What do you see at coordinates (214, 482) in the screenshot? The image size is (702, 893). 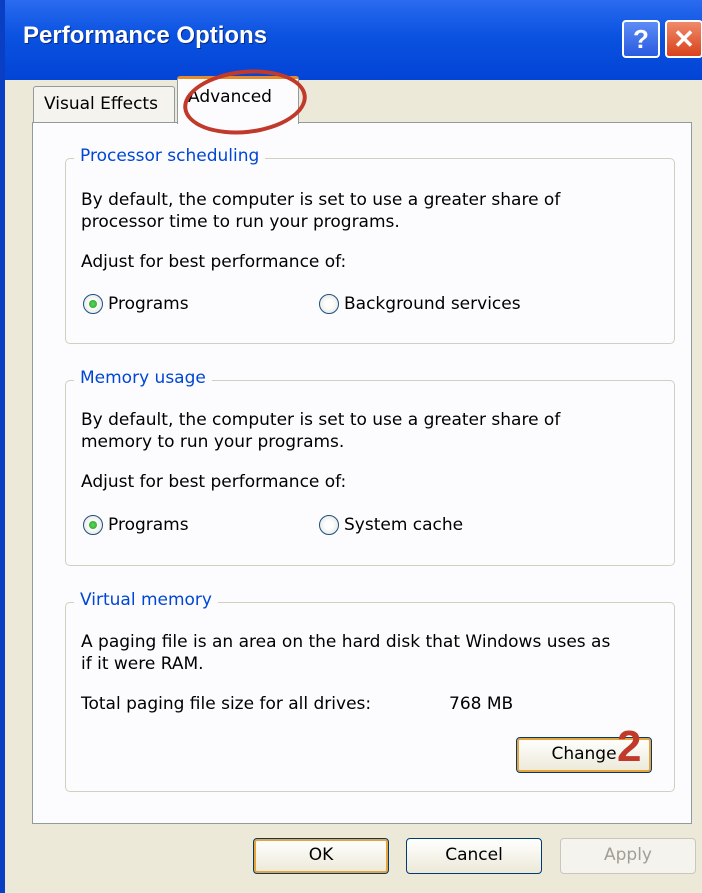 I see `memory-adjust-label: Adjust for best performance of:` at bounding box center [214, 482].